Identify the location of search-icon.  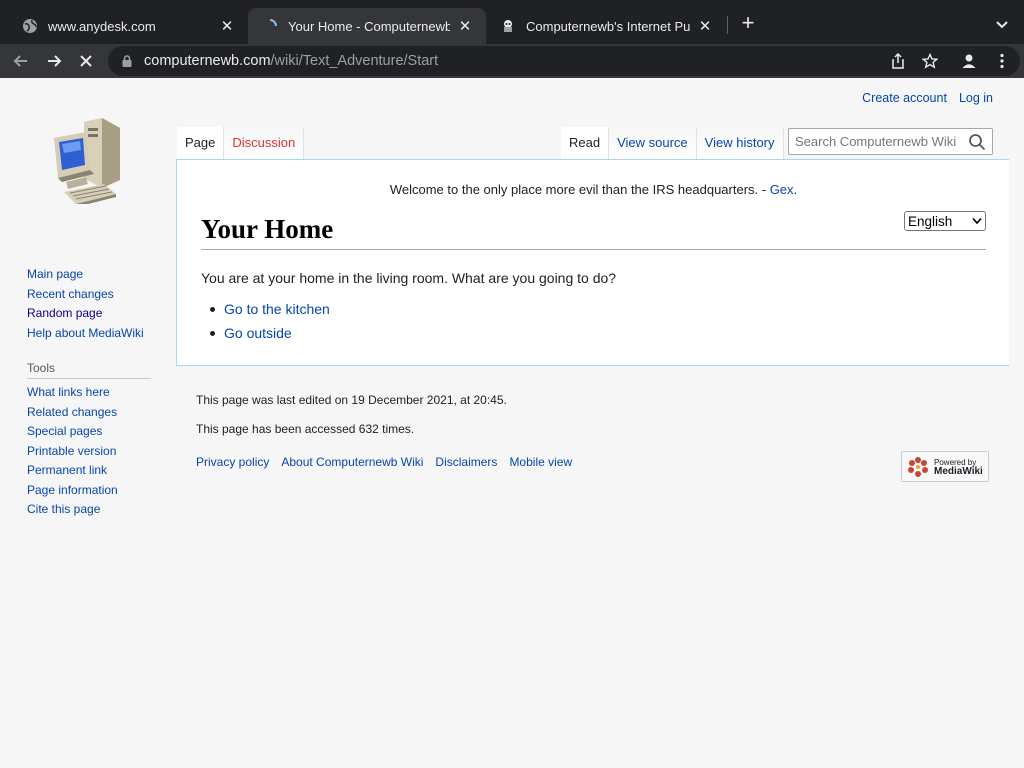
(977, 142).